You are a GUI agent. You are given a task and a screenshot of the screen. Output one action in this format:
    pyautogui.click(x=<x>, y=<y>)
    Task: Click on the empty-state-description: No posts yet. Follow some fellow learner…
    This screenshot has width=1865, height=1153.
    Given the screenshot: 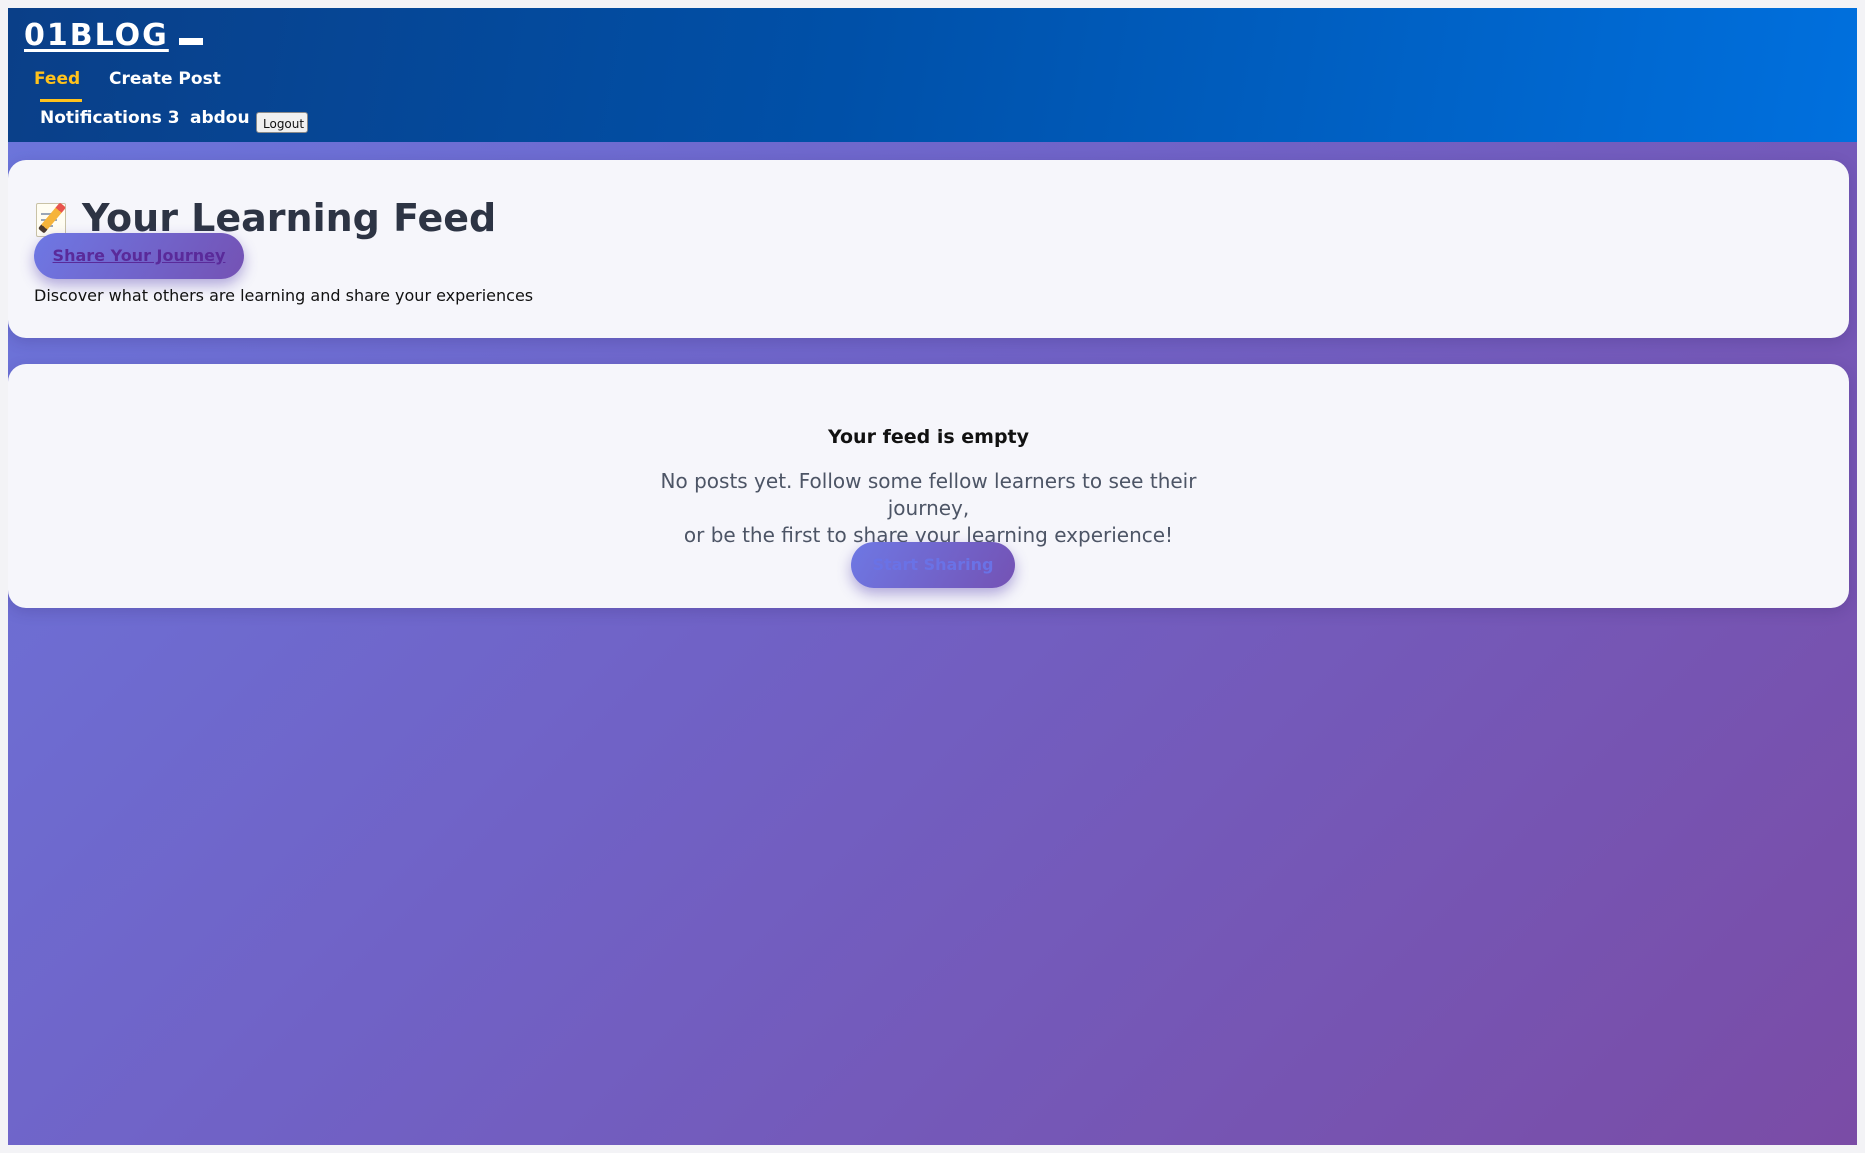 What is the action you would take?
    pyautogui.click(x=928, y=508)
    